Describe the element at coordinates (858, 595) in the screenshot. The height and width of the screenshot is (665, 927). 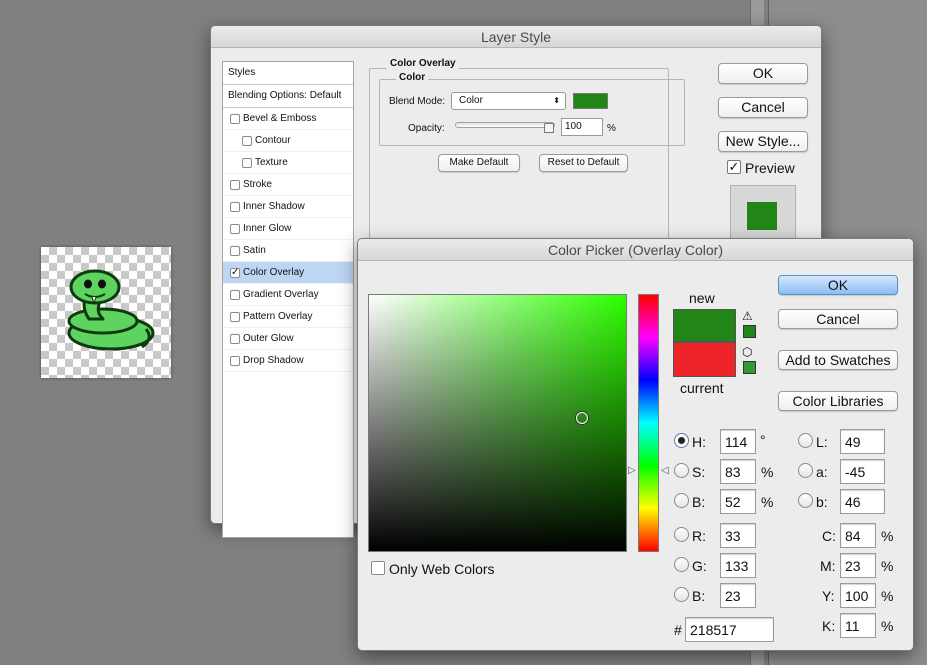
I see `yellow-input: 100` at that location.